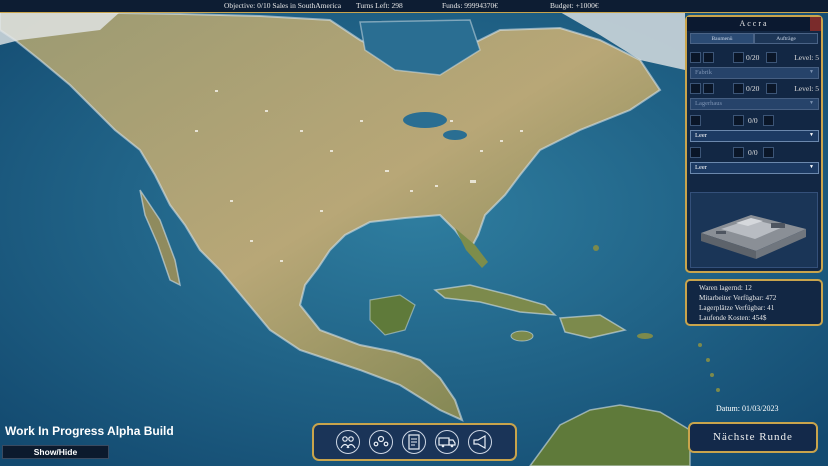 This screenshot has height=466, width=828. What do you see at coordinates (738, 298) in the screenshot?
I see `staff-available-text: Mitarbeiter Verfügbar: 472` at bounding box center [738, 298].